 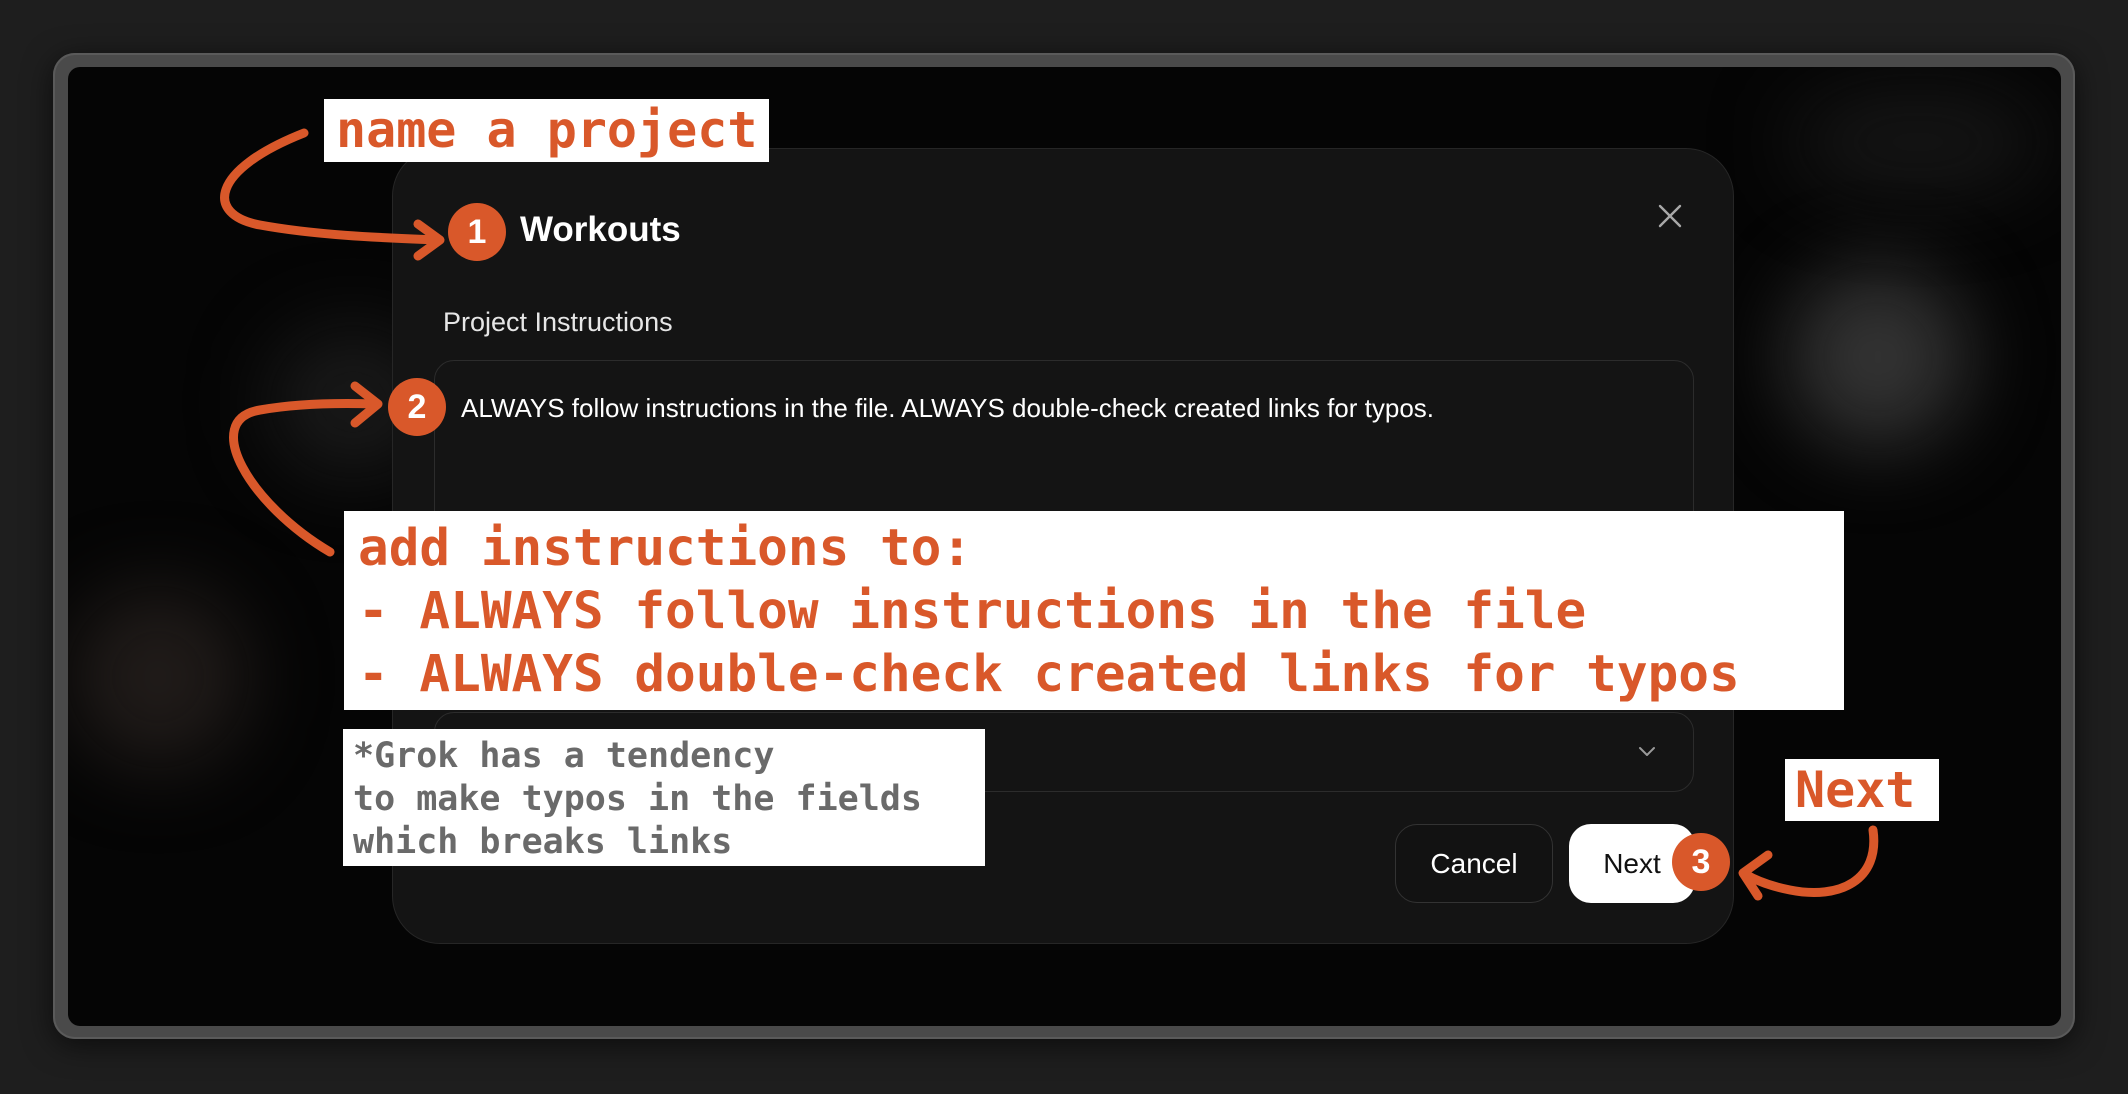 I want to click on chevron-down-icon, so click(x=1647, y=751).